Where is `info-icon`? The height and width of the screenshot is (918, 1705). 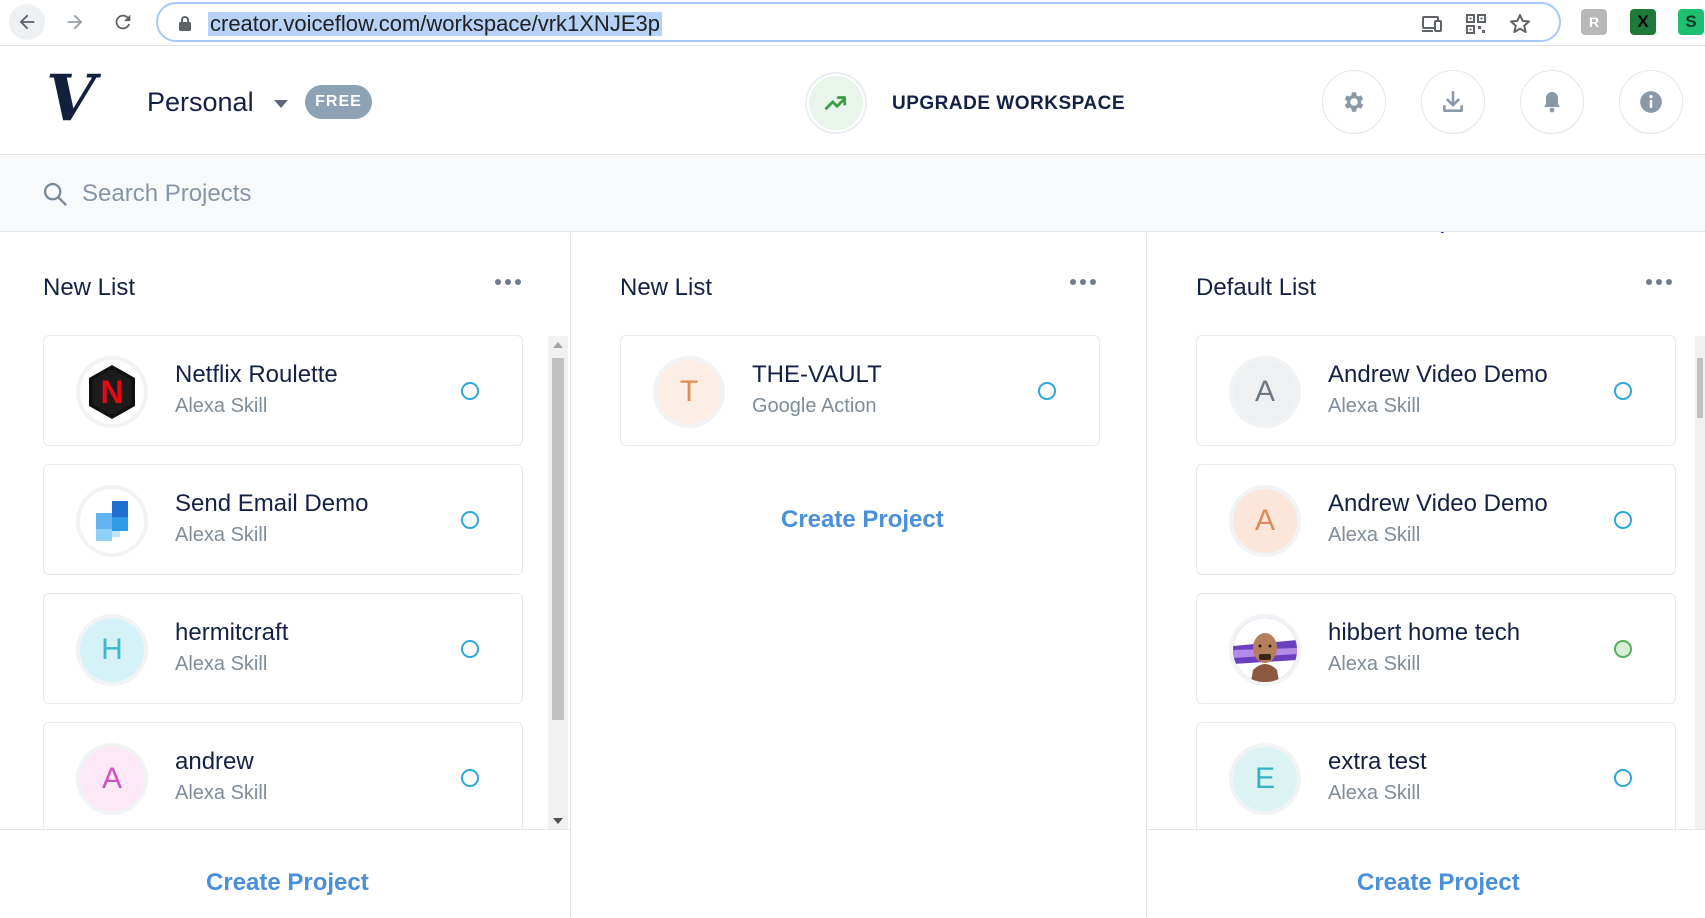 info-icon is located at coordinates (1651, 102).